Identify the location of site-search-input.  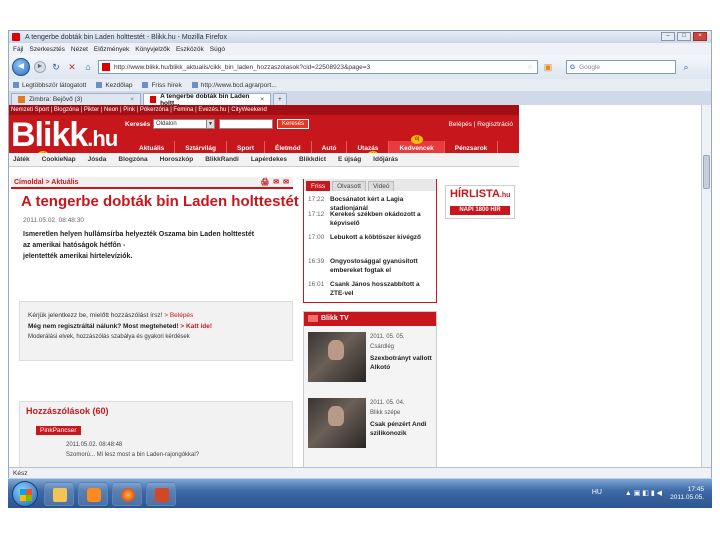
(246, 124).